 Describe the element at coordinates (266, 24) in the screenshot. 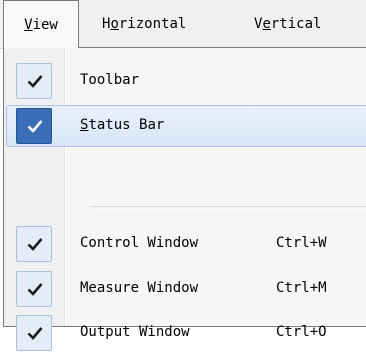

I see `menu-vertical-accel: e` at that location.